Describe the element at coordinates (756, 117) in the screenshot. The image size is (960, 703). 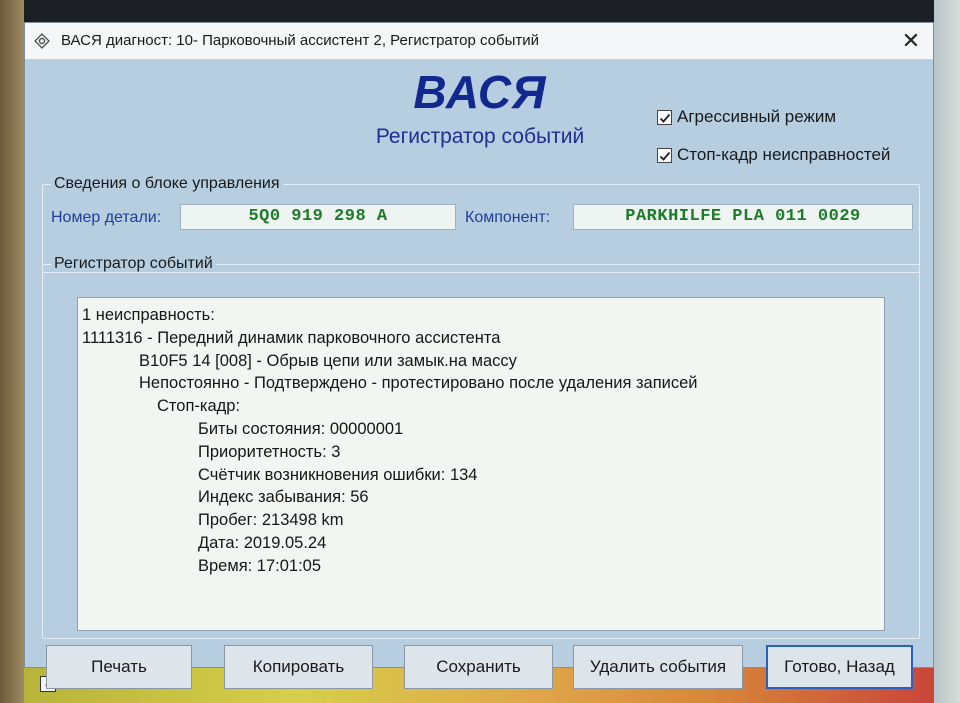
I see `aggressive-mode-label: Агрессивный режим` at that location.